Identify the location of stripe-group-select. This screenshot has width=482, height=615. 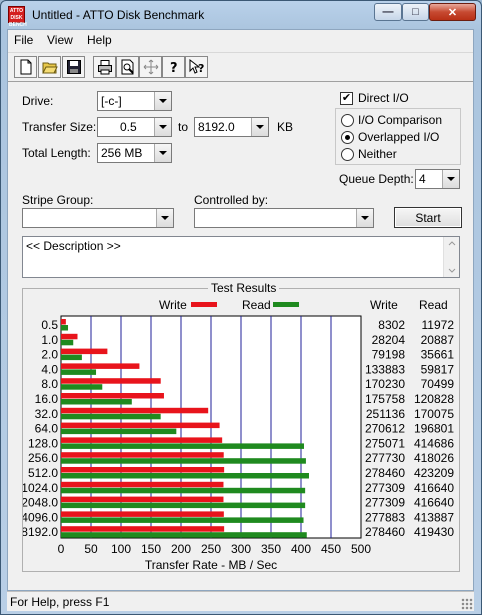
(98, 218).